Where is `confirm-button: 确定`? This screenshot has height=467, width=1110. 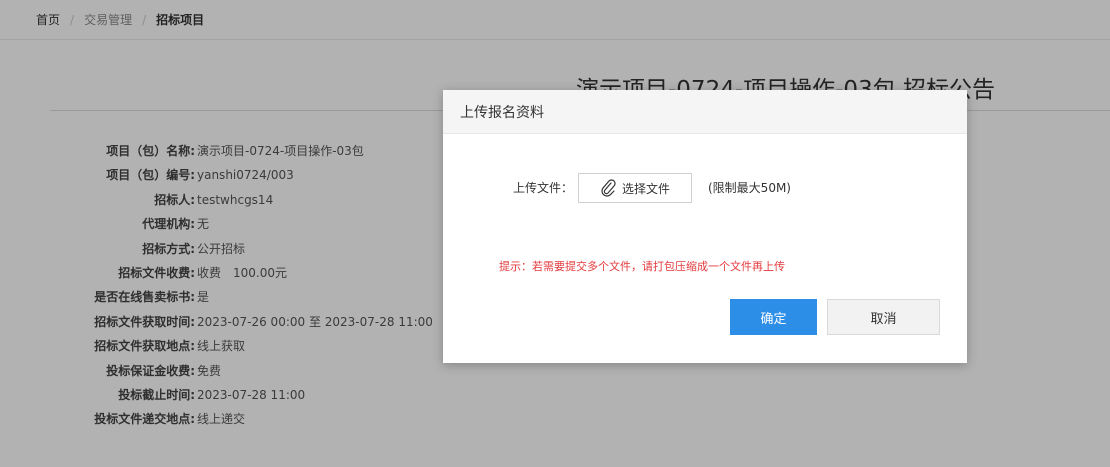
confirm-button: 确定 is located at coordinates (773, 317).